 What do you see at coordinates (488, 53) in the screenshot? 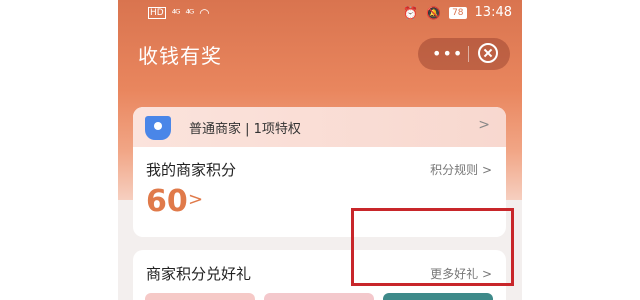
I see `close-icon` at bounding box center [488, 53].